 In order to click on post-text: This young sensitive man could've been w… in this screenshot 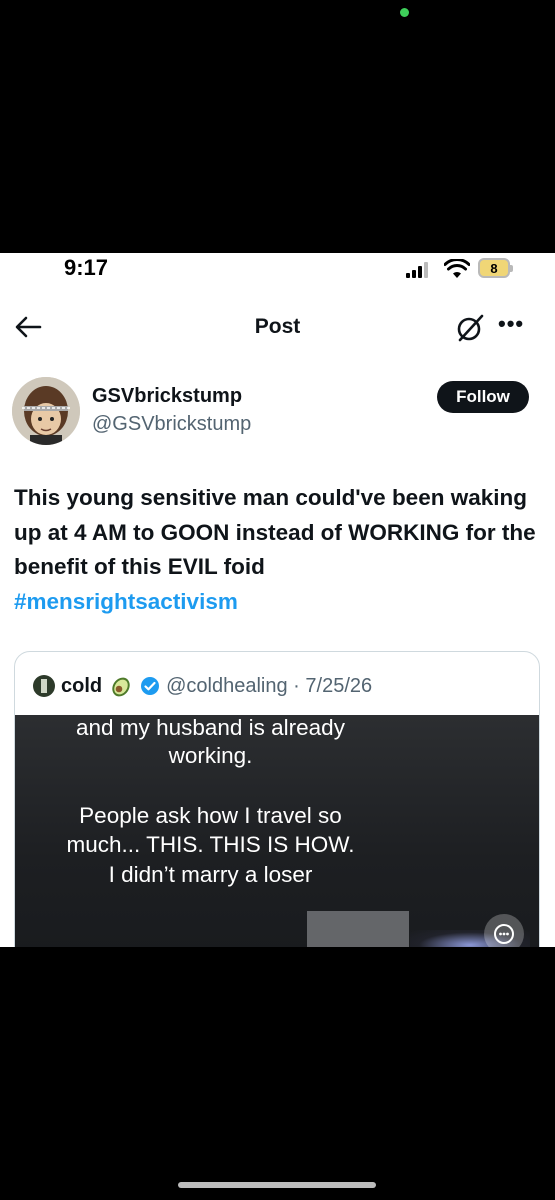, I will do `click(275, 532)`.